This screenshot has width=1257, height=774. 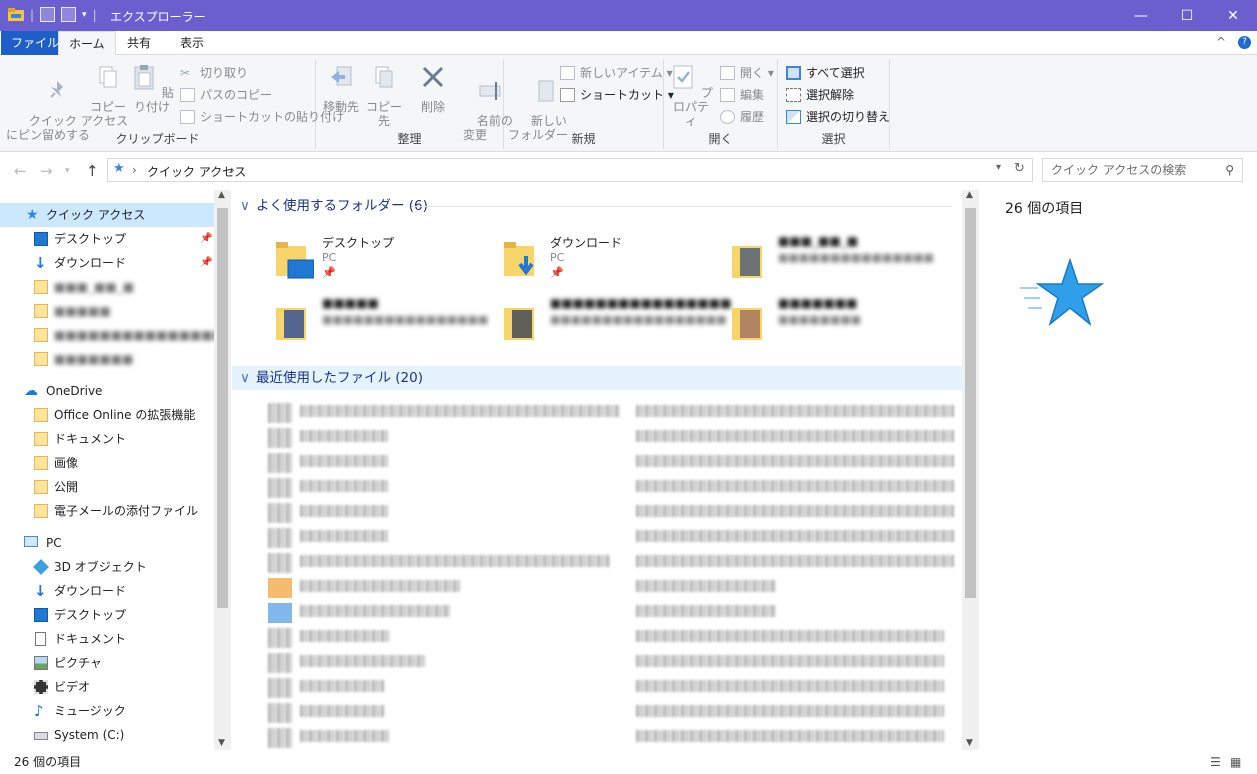 What do you see at coordinates (820, 95) in the screenshot?
I see `select-none-button: 選択解除` at bounding box center [820, 95].